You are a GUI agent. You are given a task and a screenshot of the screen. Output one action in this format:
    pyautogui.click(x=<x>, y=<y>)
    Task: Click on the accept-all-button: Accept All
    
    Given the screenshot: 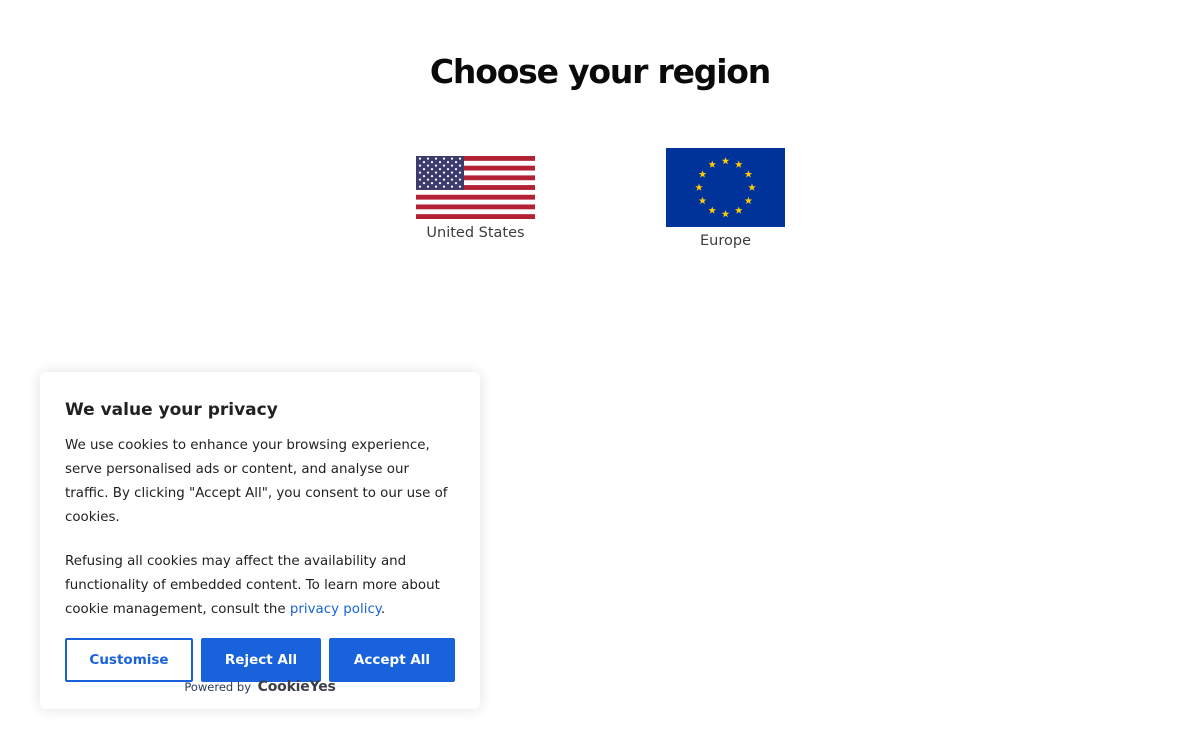 What is the action you would take?
    pyautogui.click(x=392, y=660)
    